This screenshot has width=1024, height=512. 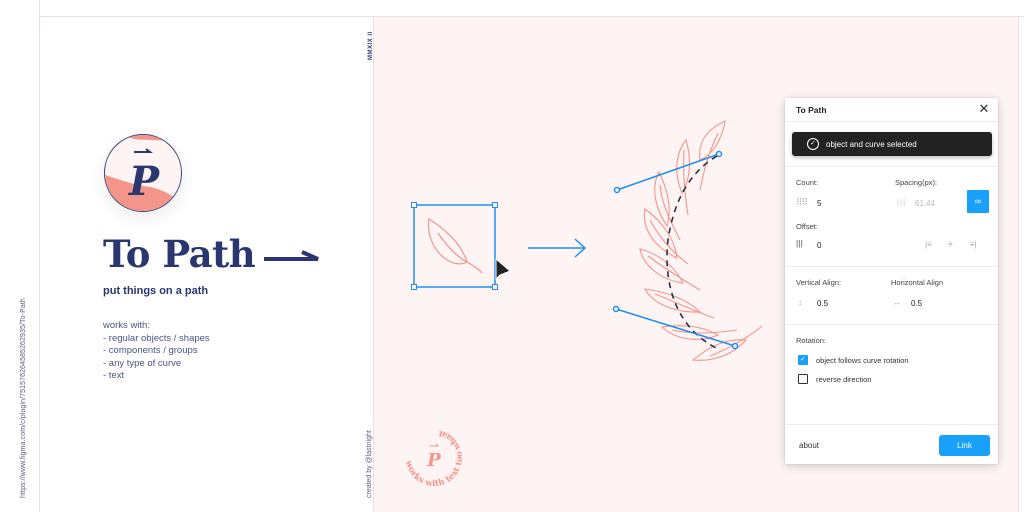 I want to click on leaf-icon, so click(x=455, y=245).